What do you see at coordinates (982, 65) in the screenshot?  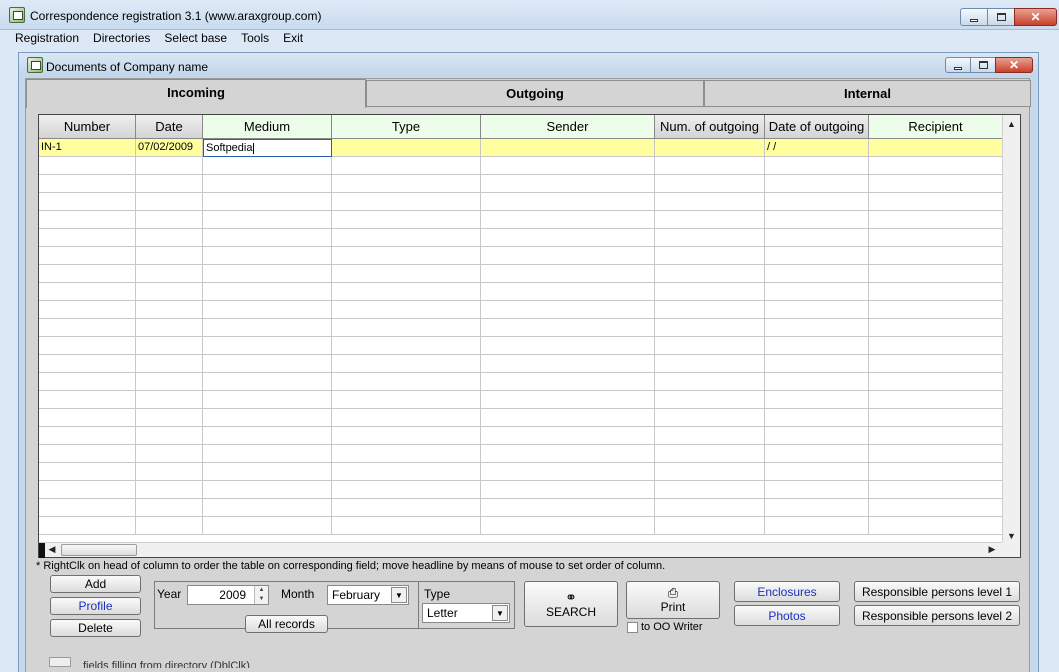 I see `doc-maximize-button` at bounding box center [982, 65].